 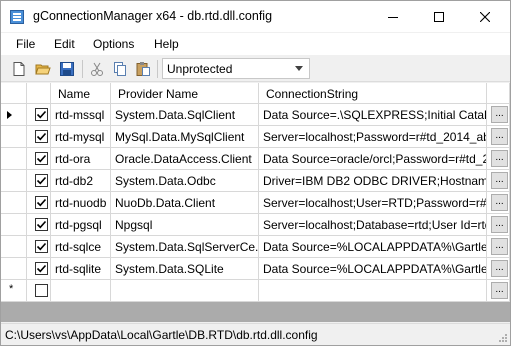 What do you see at coordinates (43, 69) in the screenshot?
I see `open-folder-icon` at bounding box center [43, 69].